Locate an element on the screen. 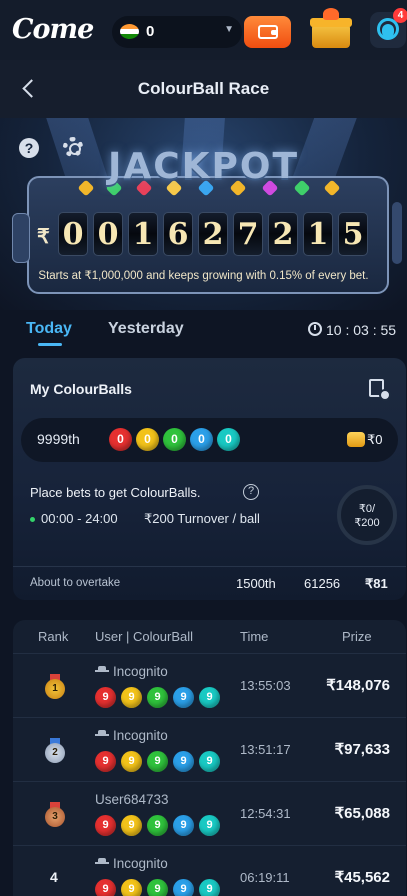 This screenshot has width=407, height=896. right-lever is located at coordinates (397, 233).